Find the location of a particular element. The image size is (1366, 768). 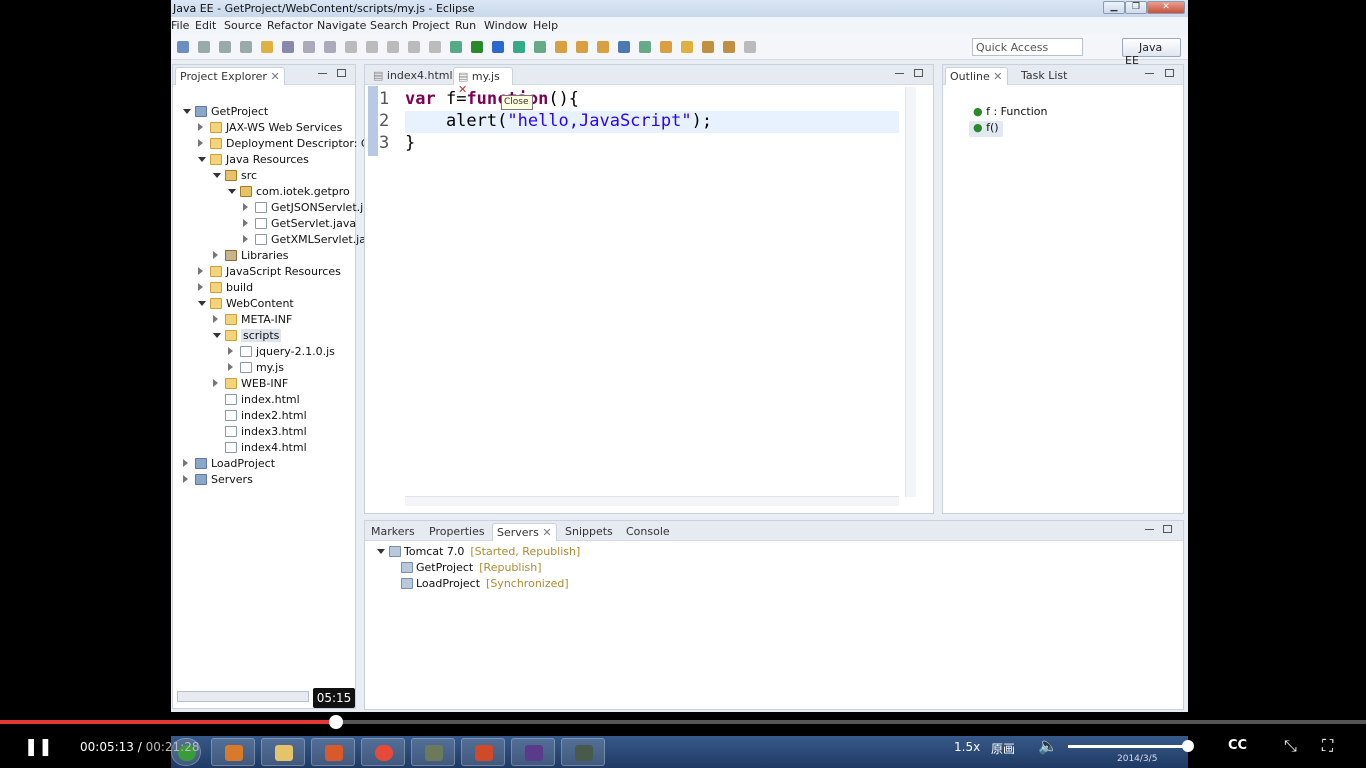

menu-edit: Edit is located at coordinates (205, 25).